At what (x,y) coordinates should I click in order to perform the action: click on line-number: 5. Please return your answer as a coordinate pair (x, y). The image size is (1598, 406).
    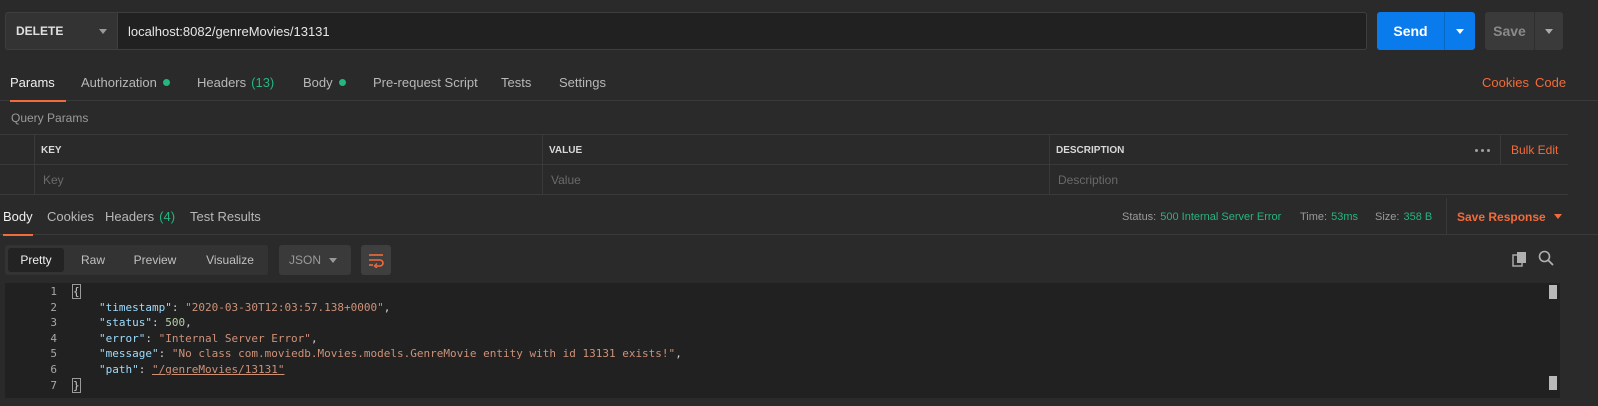
    Looking at the image, I should click on (53, 354).